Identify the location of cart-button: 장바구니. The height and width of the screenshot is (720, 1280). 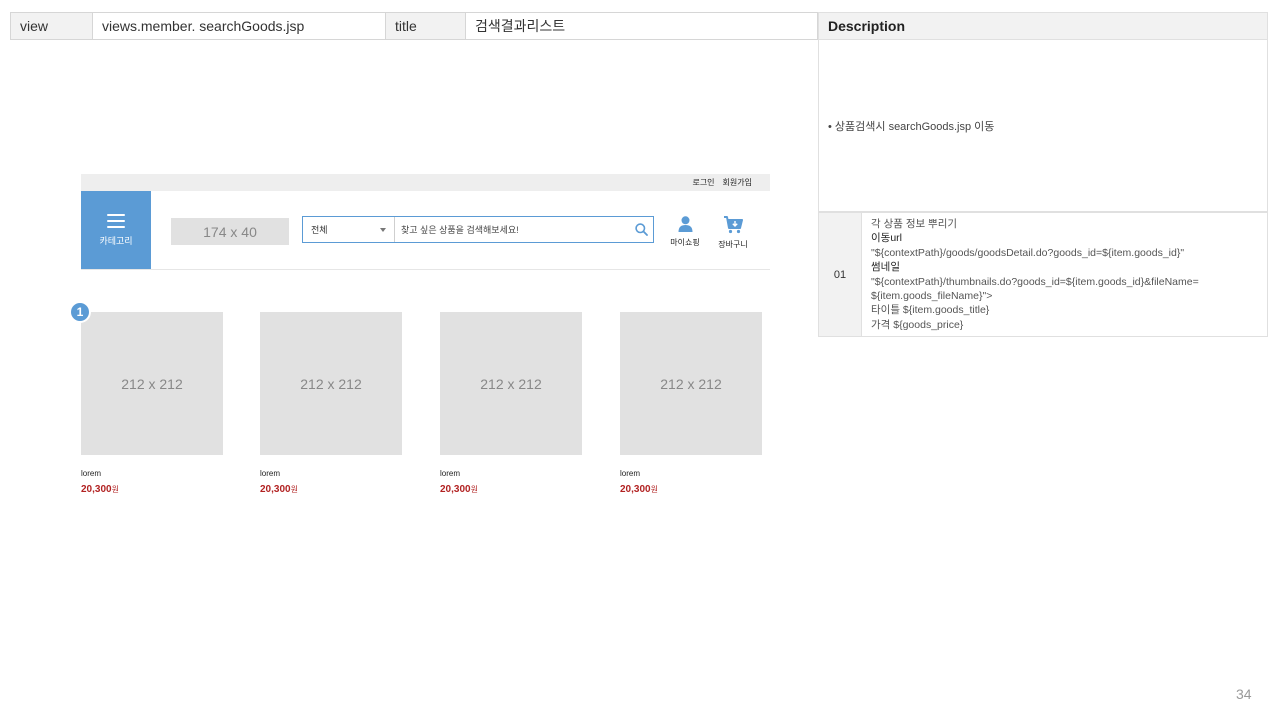
(733, 233).